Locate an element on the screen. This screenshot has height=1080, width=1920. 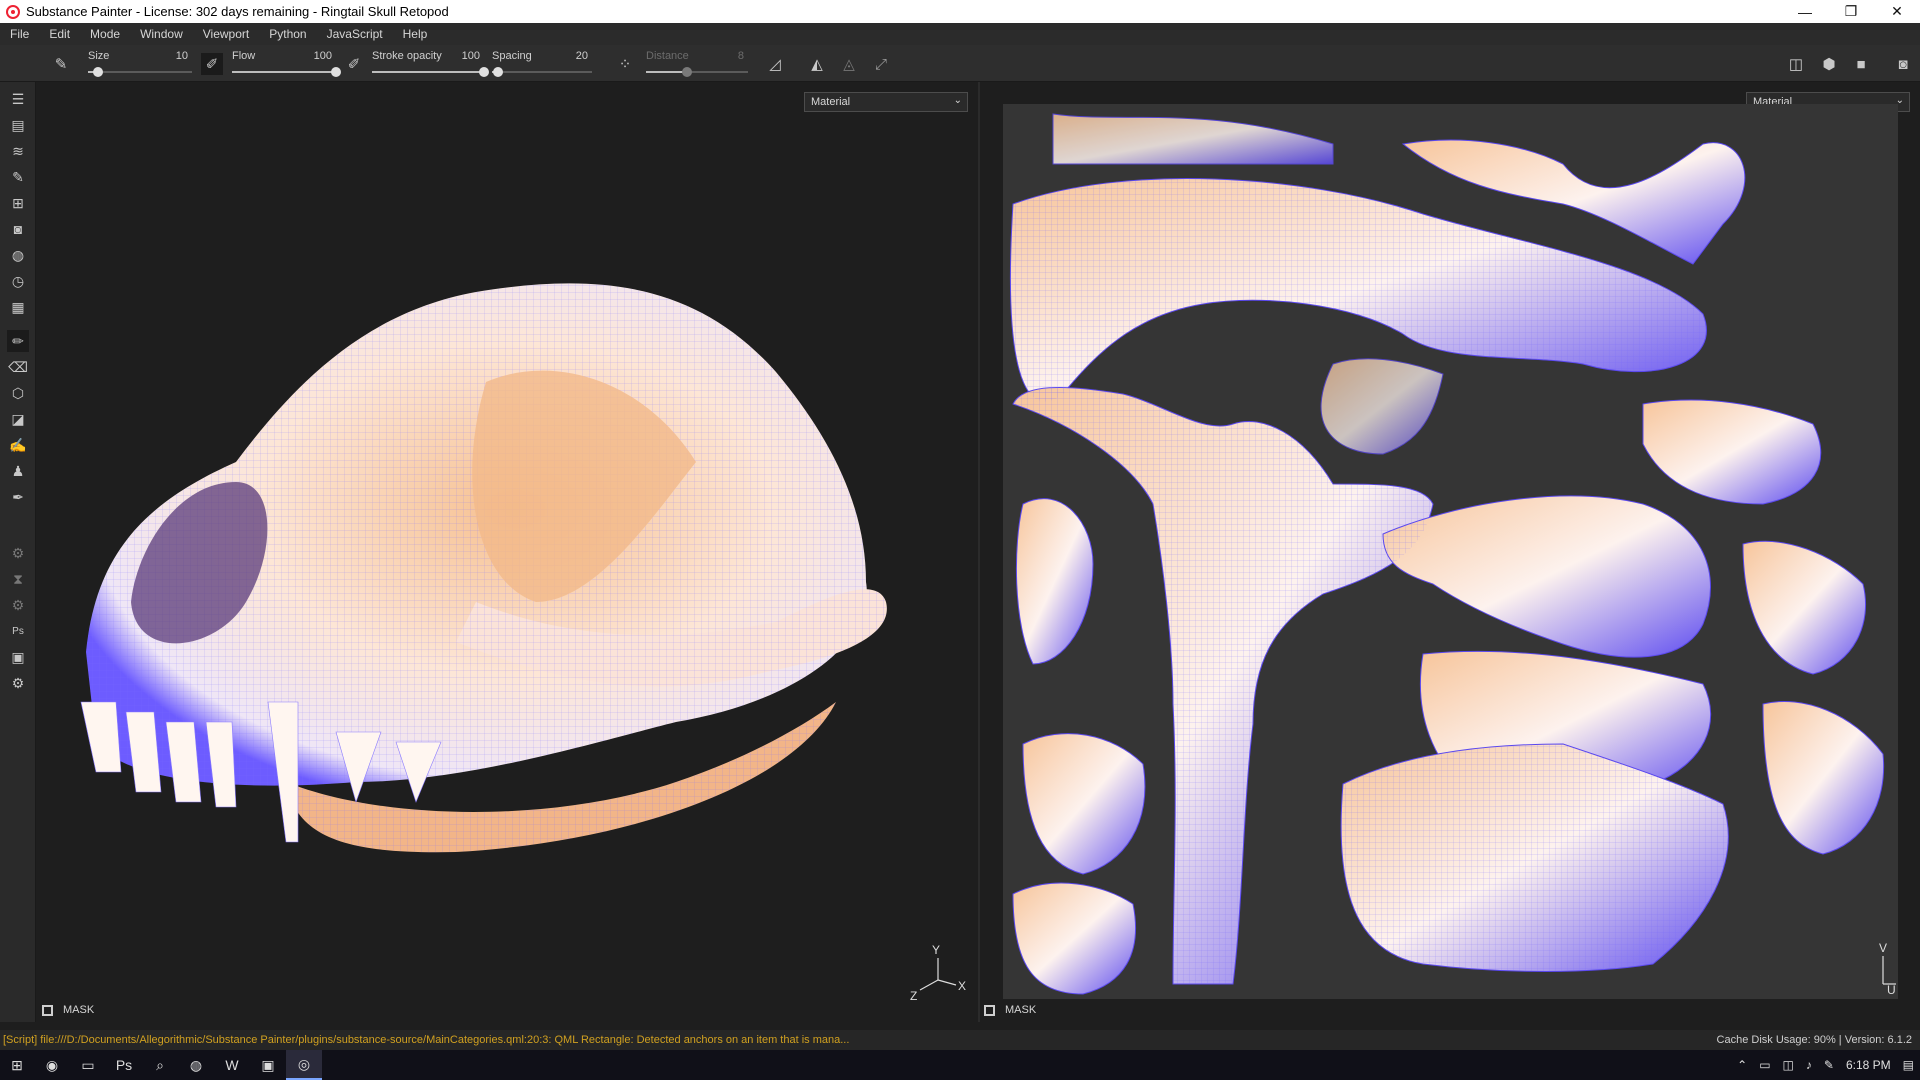
spacing-slider-handle is located at coordinates (498, 72).